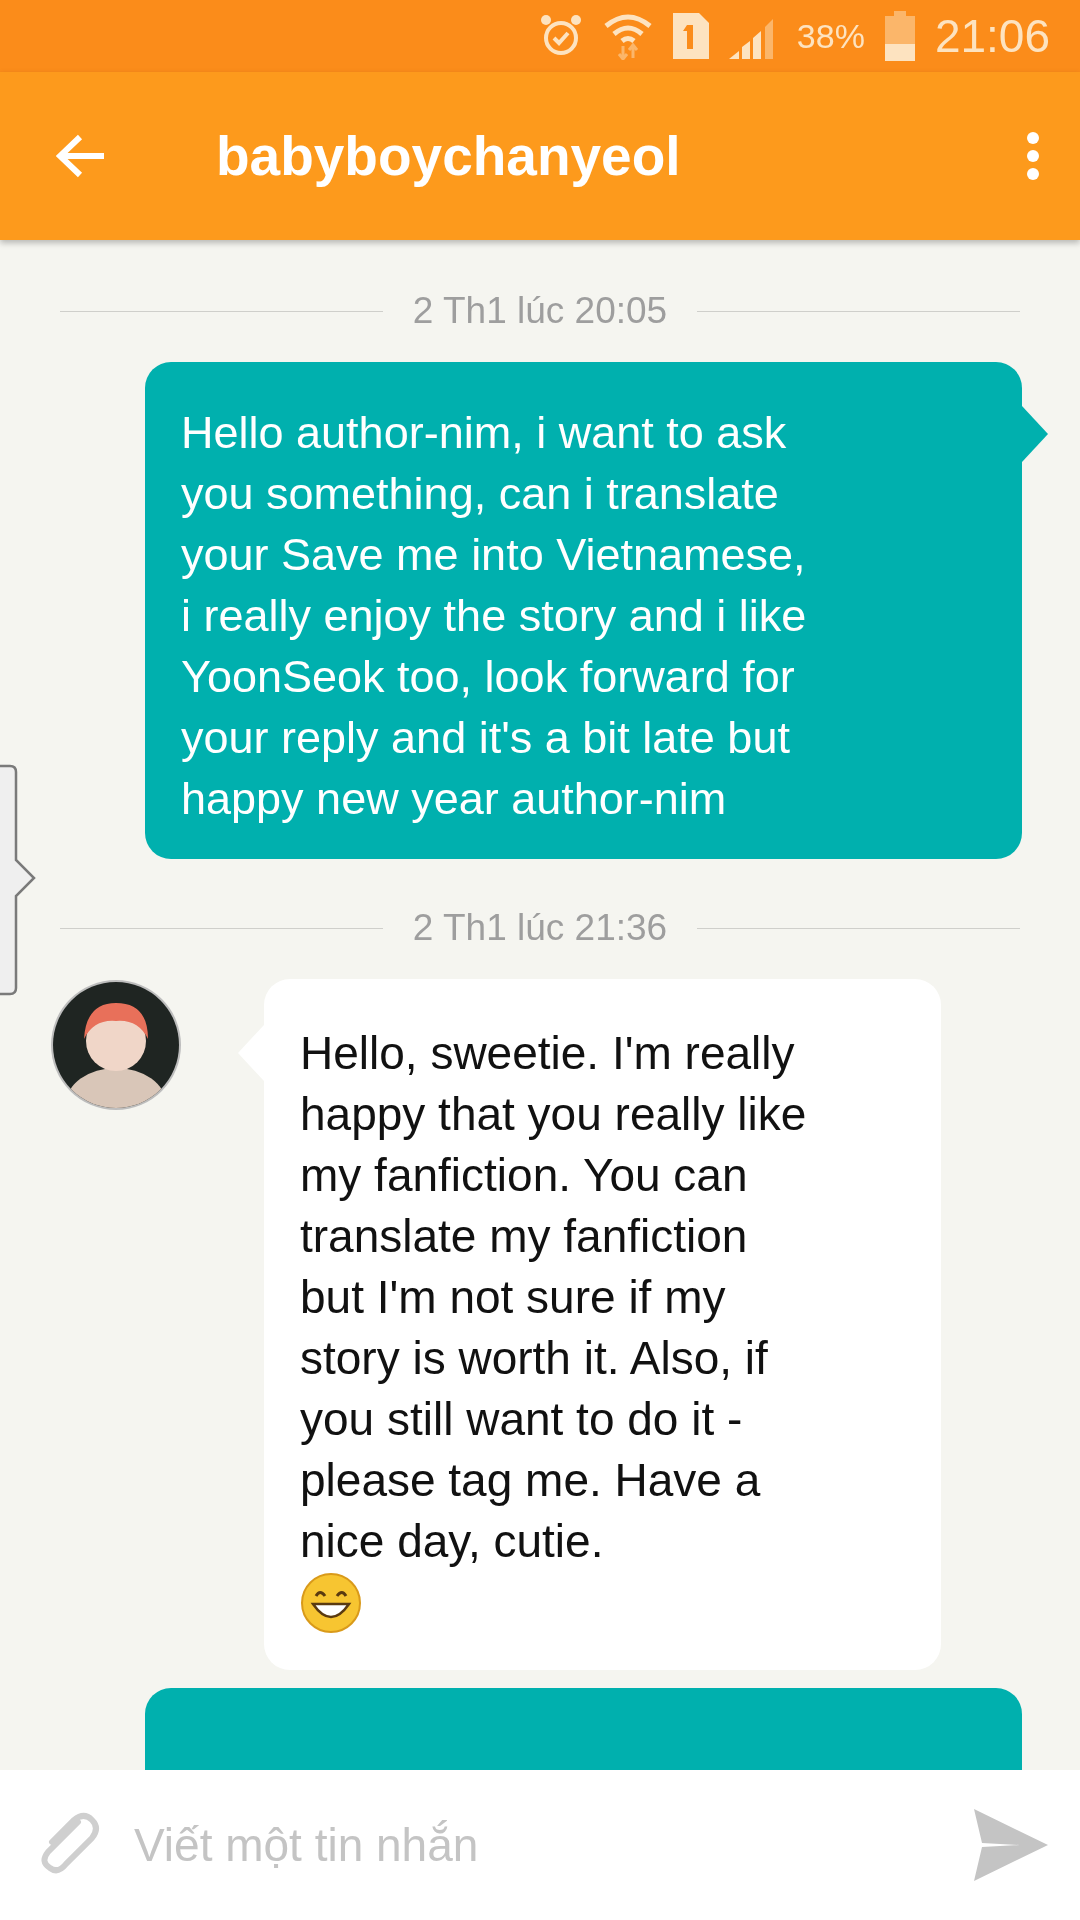  What do you see at coordinates (116, 1045) in the screenshot?
I see `avatar` at bounding box center [116, 1045].